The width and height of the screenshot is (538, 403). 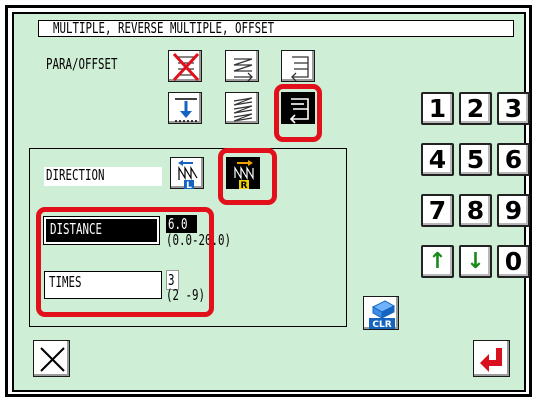 I want to click on reverse-parallel-icon, so click(x=300, y=69).